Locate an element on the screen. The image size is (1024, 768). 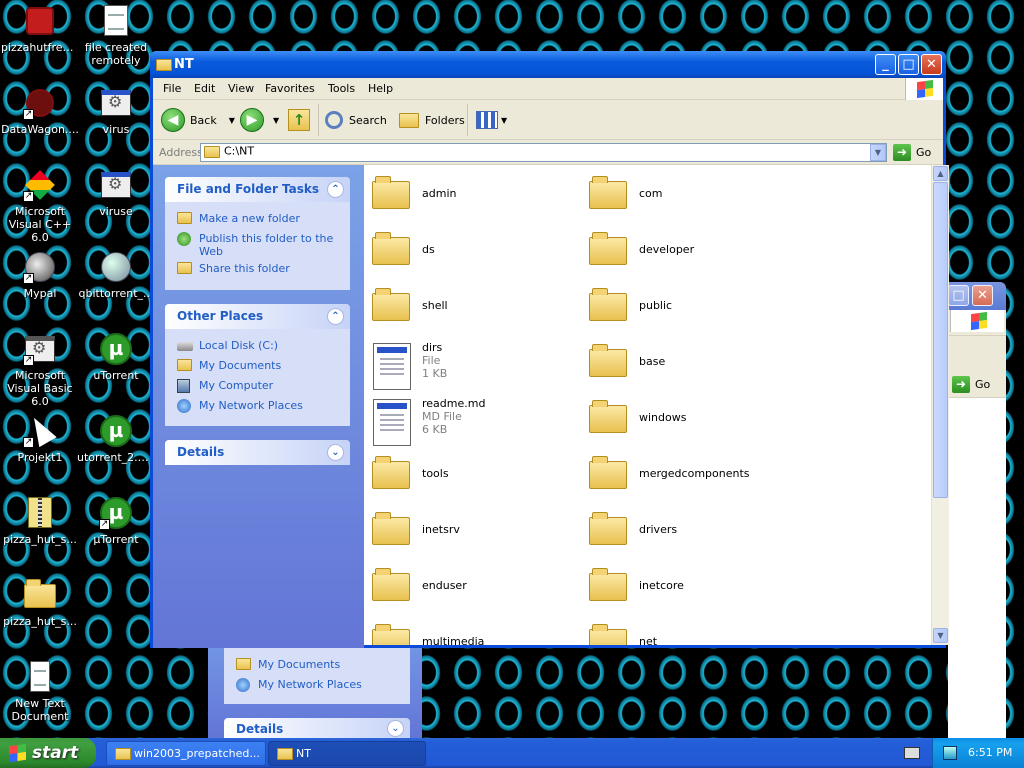
desktop-icon-new-text-document: New Text Document is located at coordinates (40, 691).